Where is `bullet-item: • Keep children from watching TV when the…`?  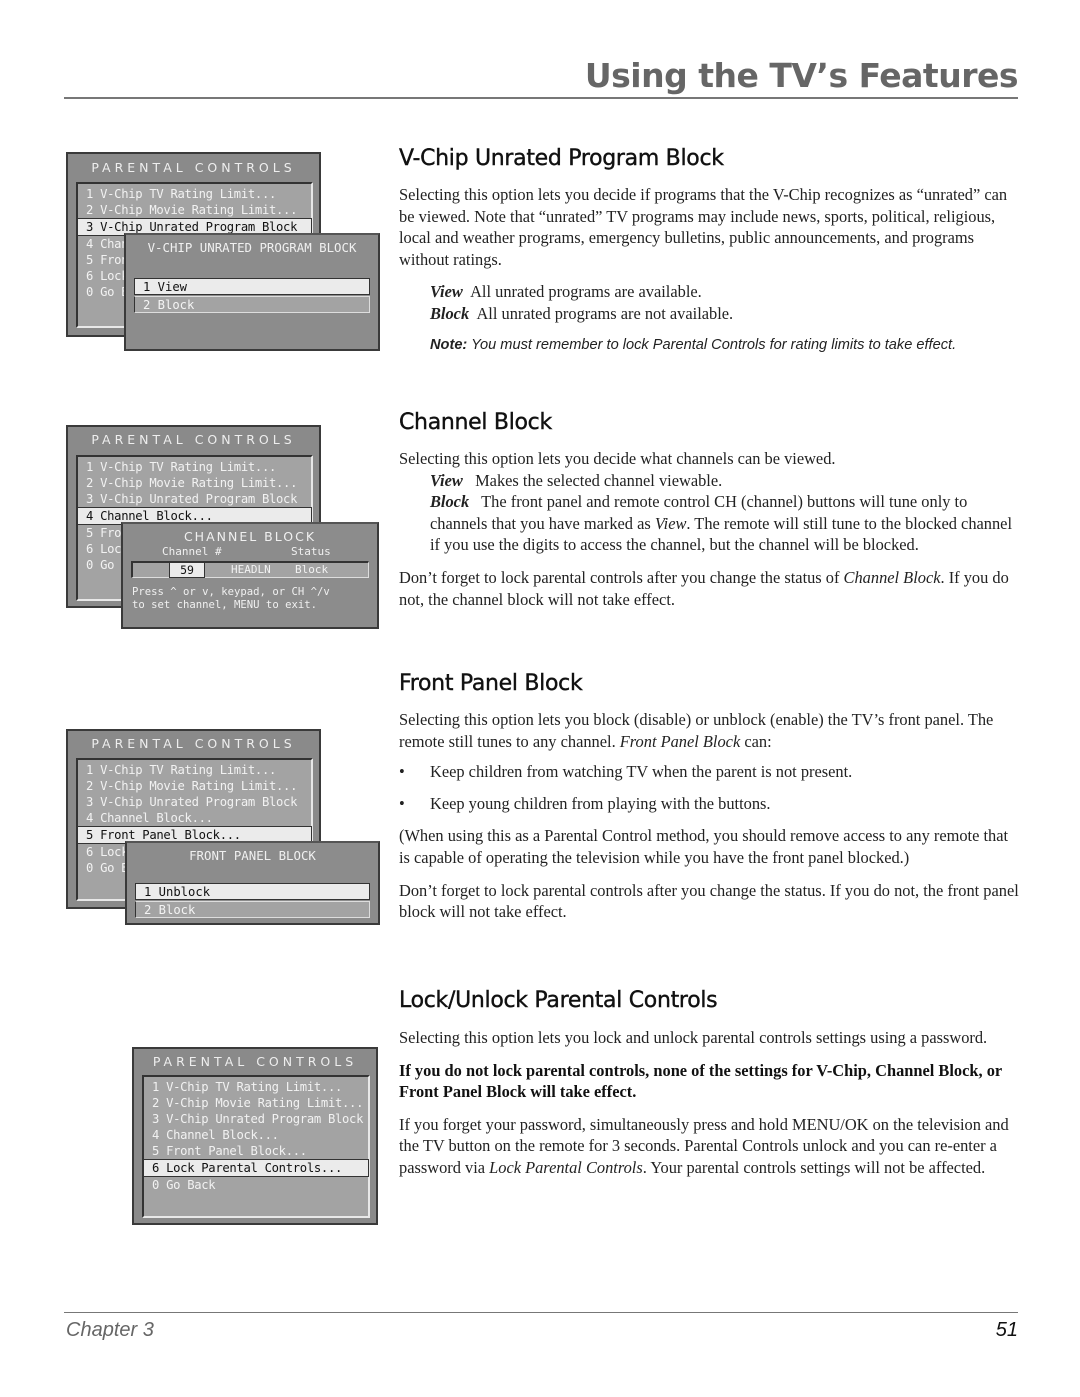 bullet-item: • Keep children from watching TV when the… is located at coordinates (709, 772).